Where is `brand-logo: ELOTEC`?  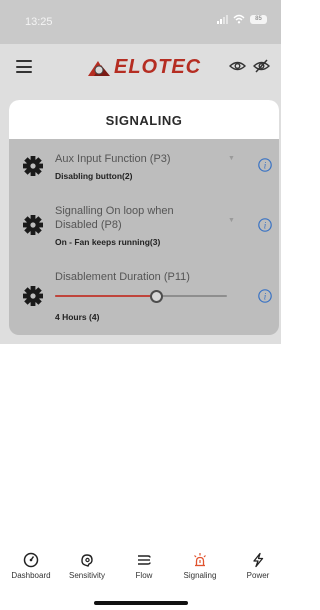 brand-logo: ELOTEC is located at coordinates (143, 67).